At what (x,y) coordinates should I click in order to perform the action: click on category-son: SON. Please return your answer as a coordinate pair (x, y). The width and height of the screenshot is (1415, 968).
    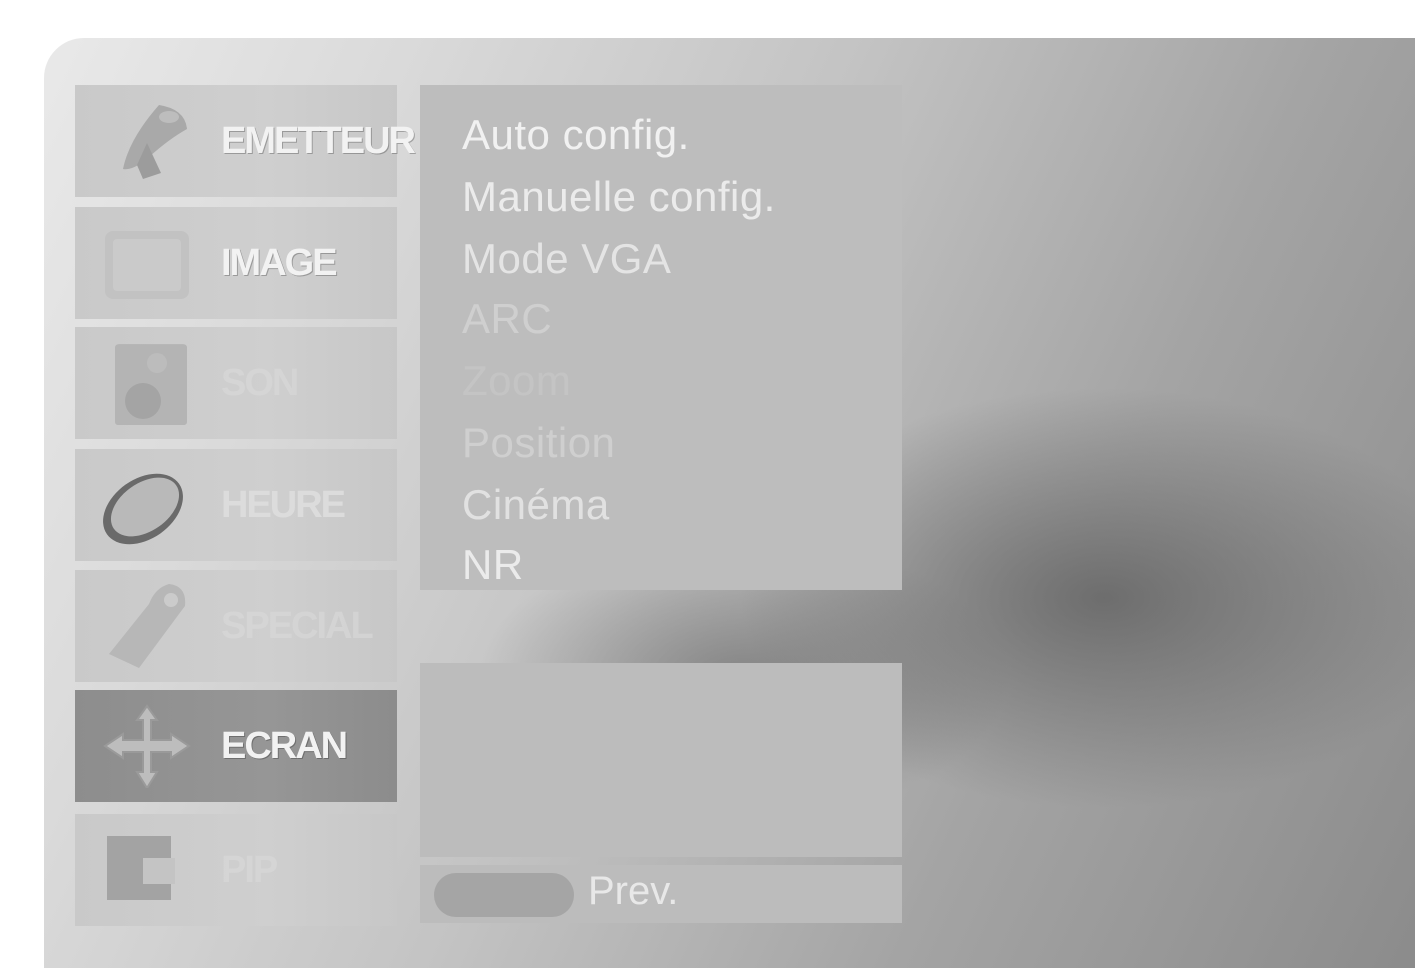
    Looking at the image, I should click on (236, 383).